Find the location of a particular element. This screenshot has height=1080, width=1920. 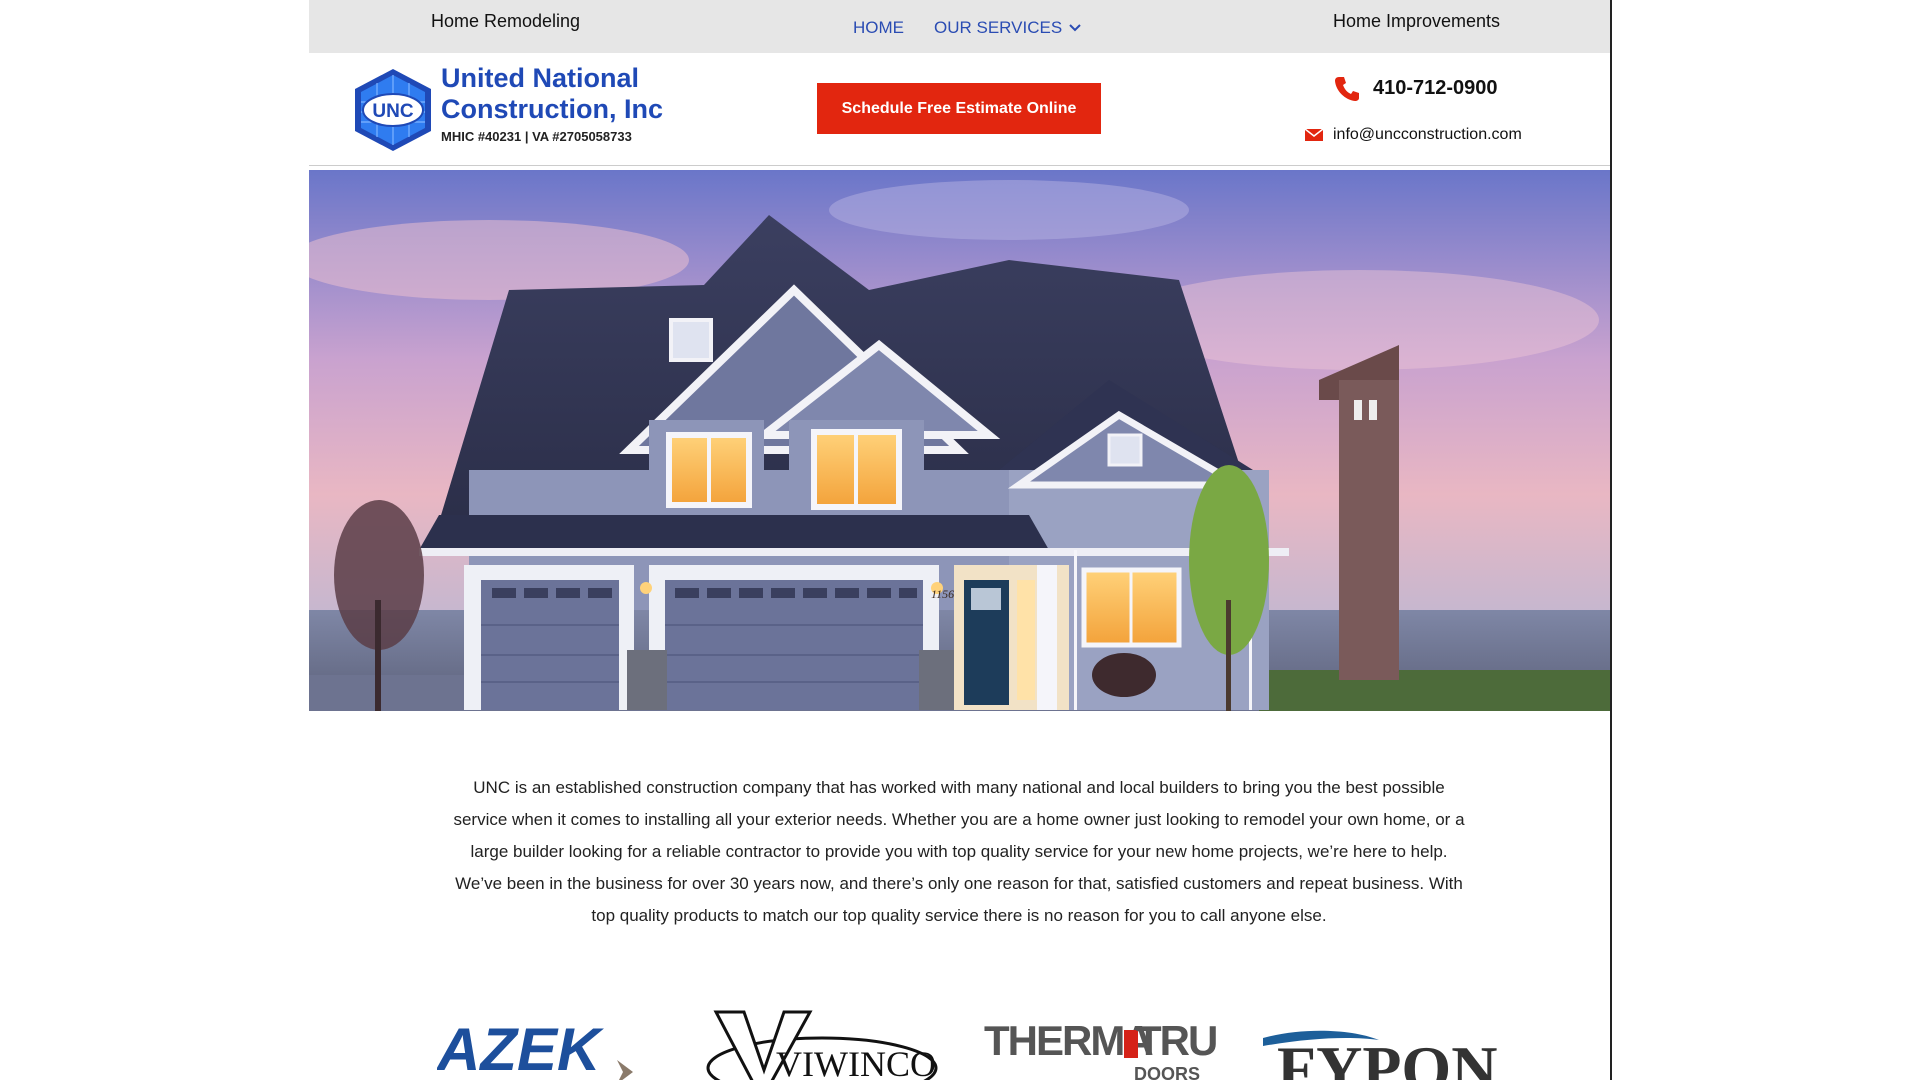

company-name-line2: Construction, Inc is located at coordinates (552, 109).